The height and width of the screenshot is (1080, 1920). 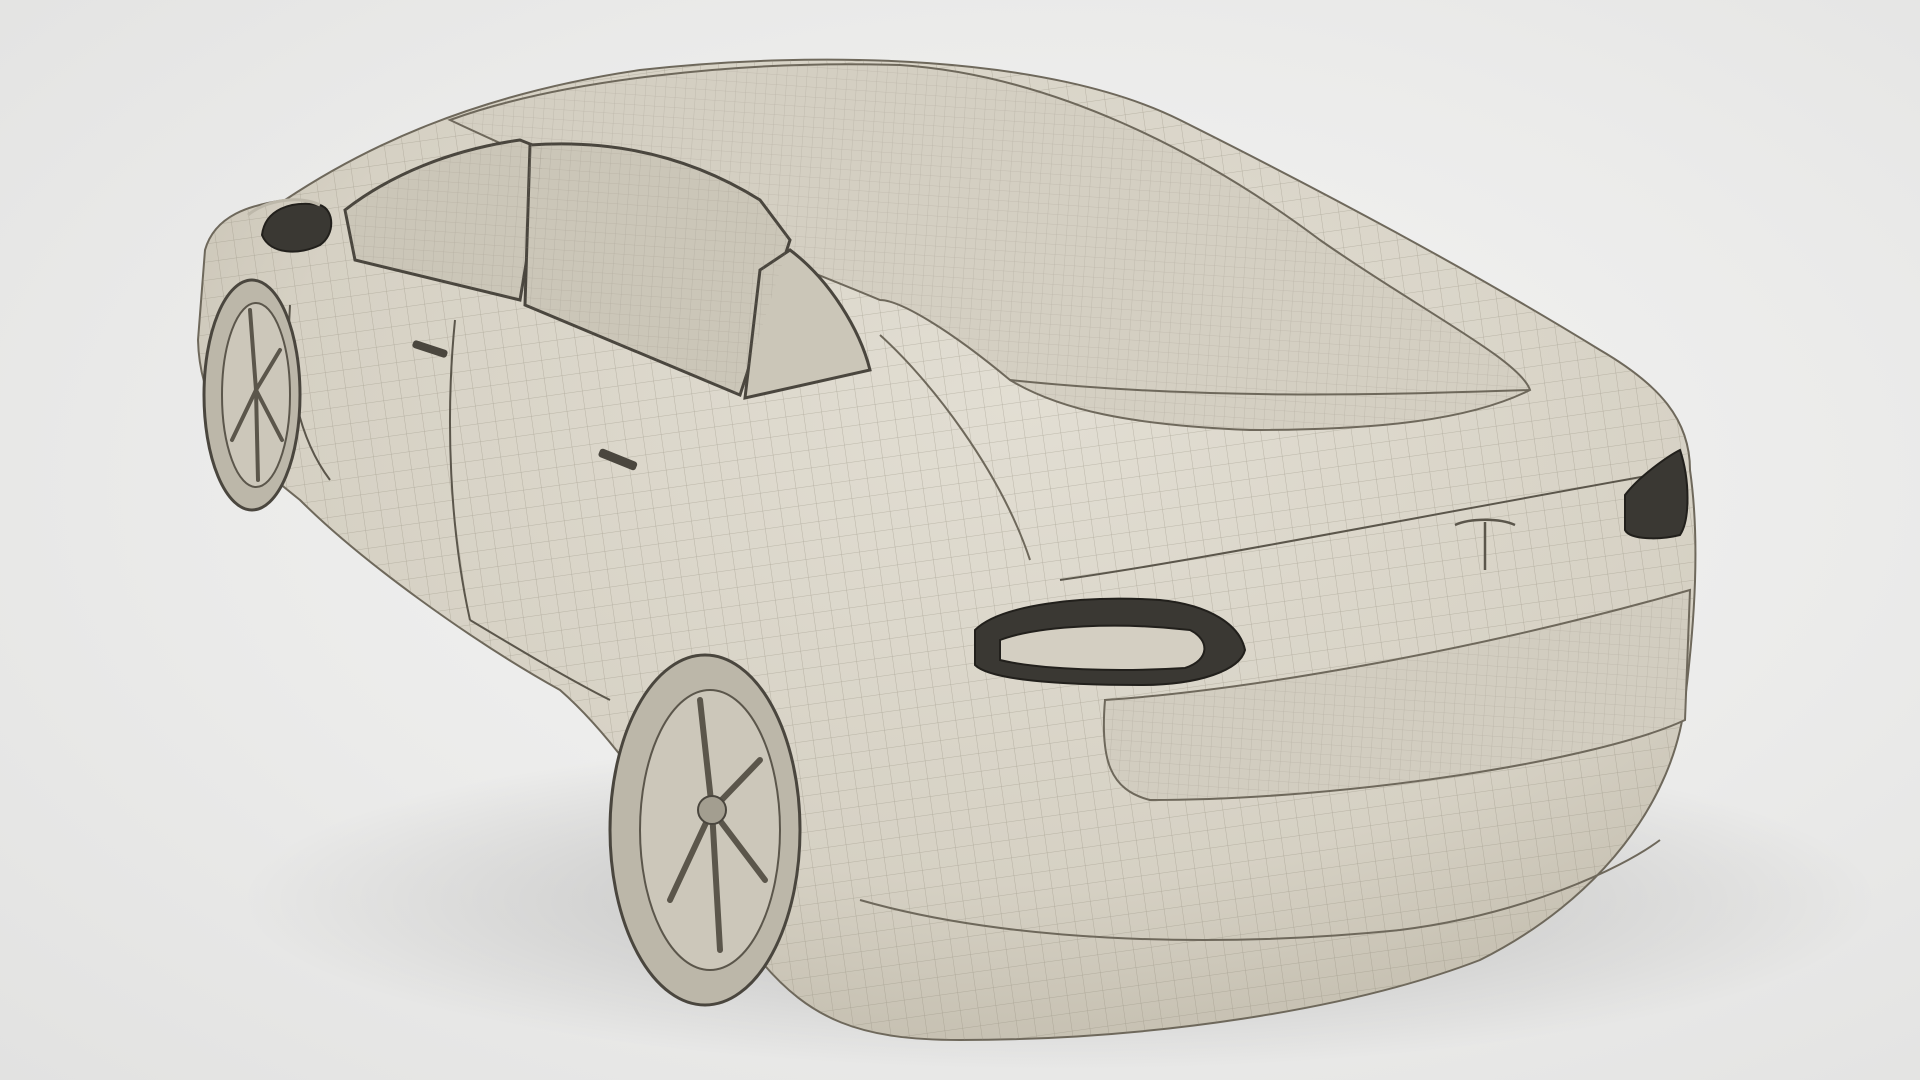 I want to click on rear-wheel, so click(x=705, y=830).